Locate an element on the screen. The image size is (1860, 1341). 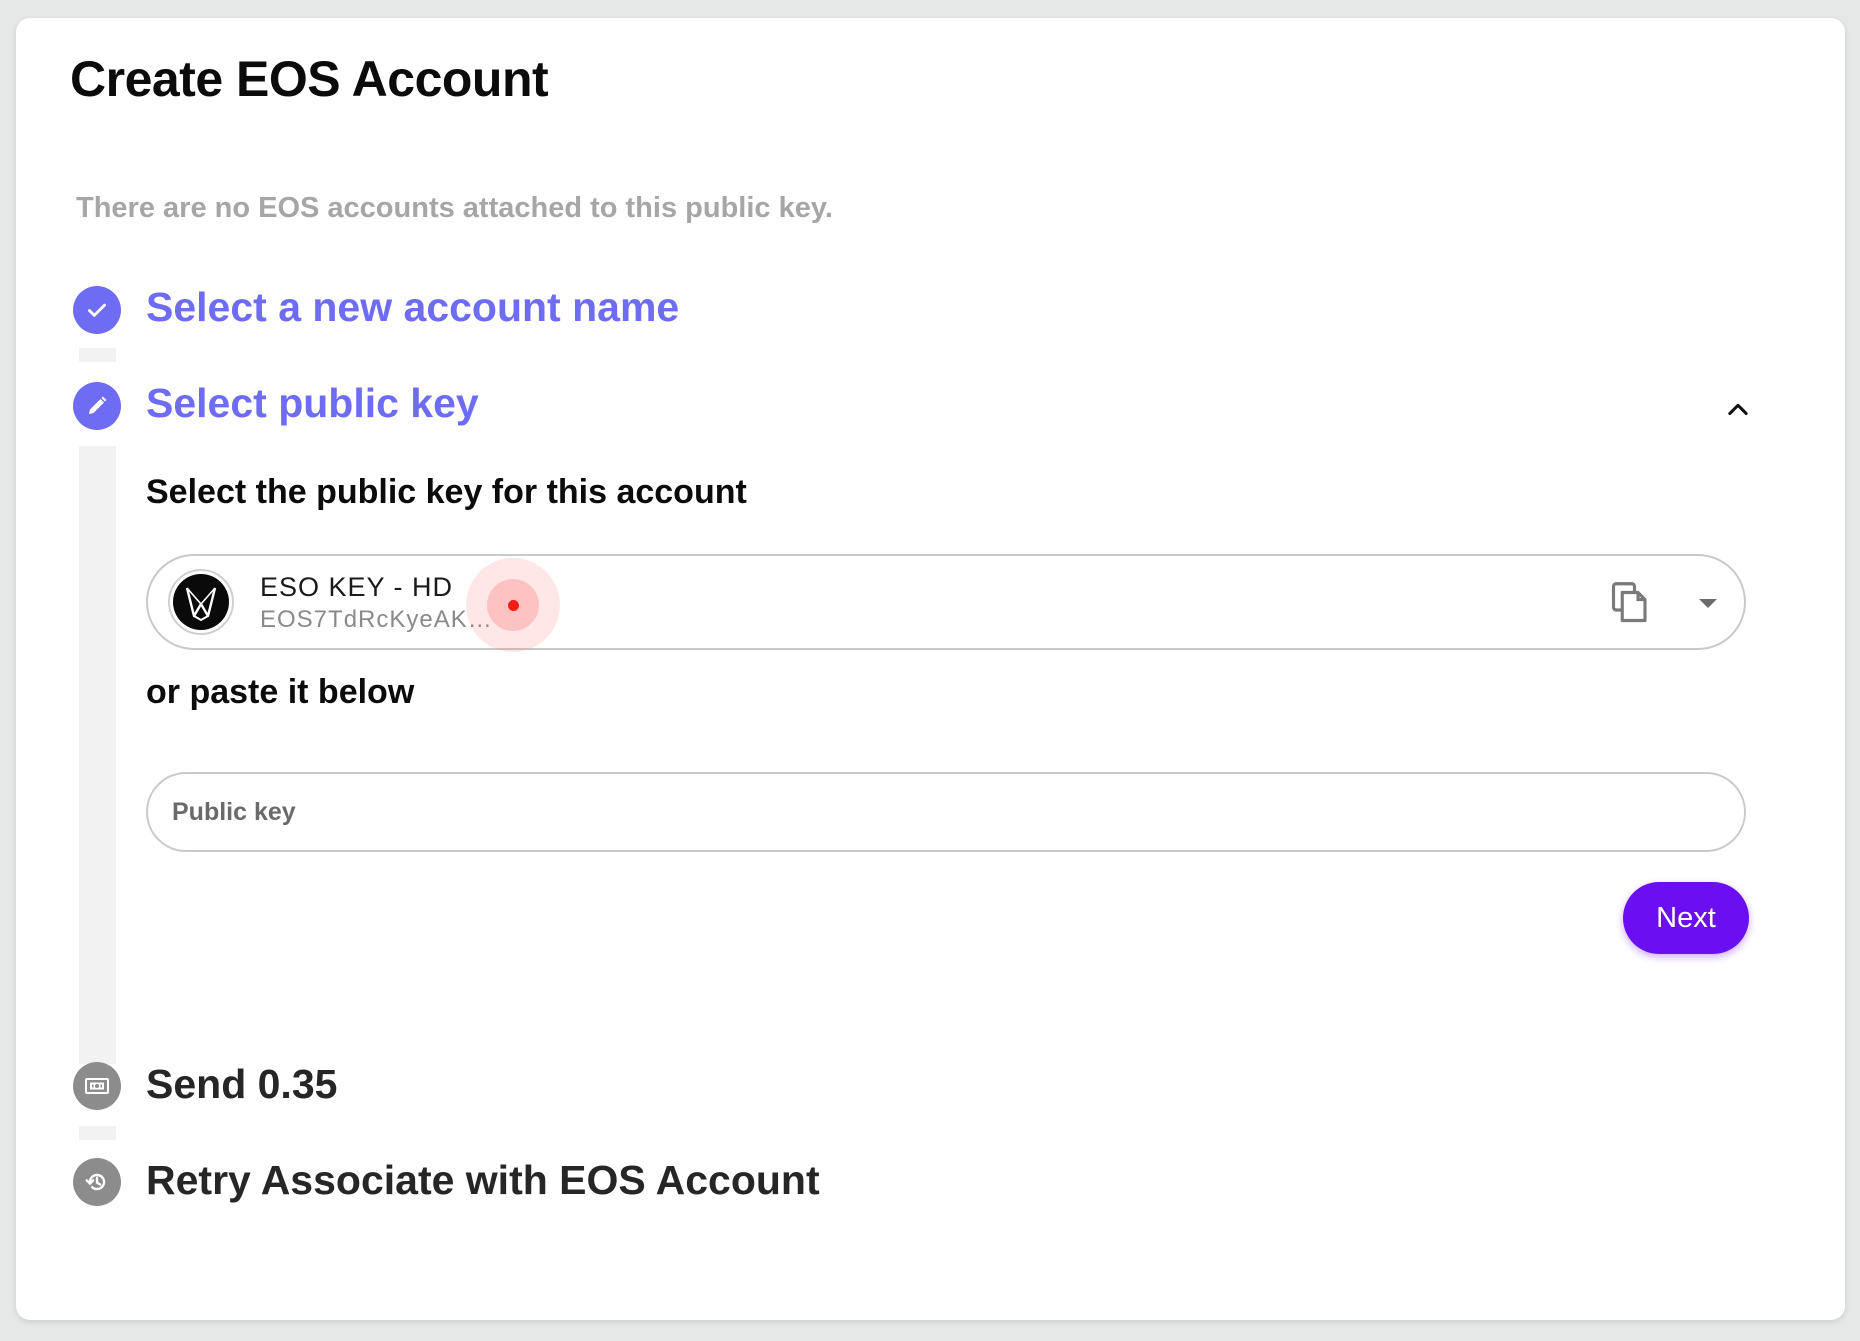
key-name: ESO KEY - HD is located at coordinates (357, 587).